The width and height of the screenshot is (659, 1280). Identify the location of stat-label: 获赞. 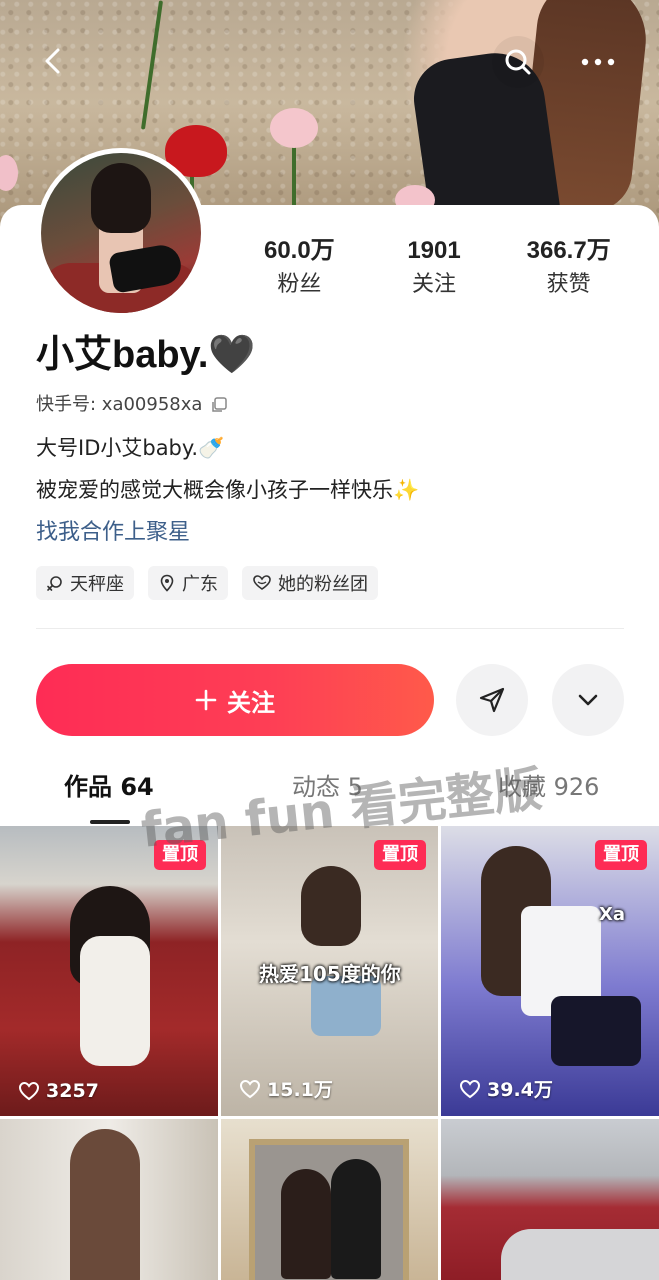
(568, 284).